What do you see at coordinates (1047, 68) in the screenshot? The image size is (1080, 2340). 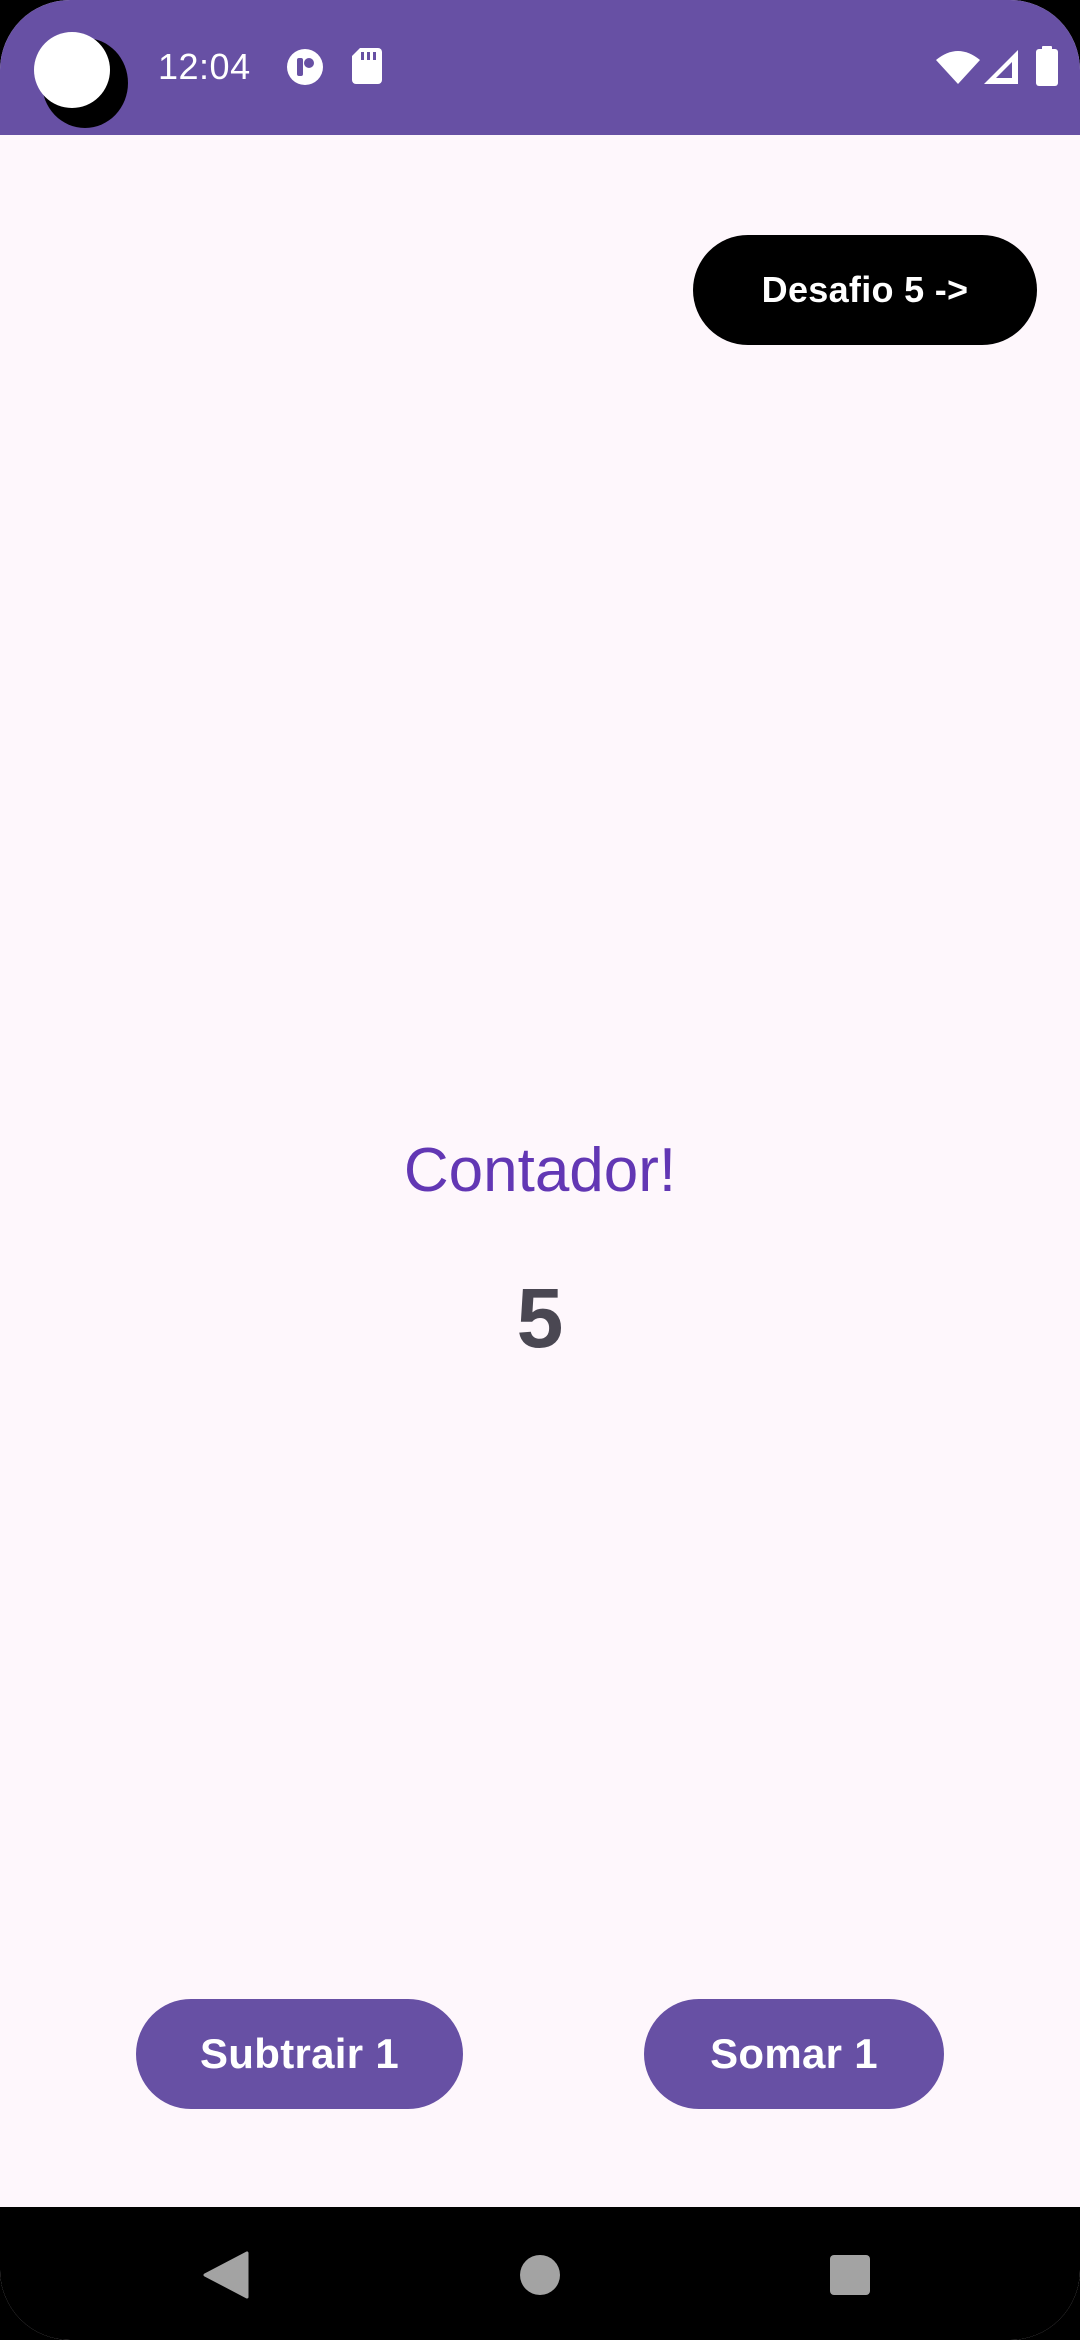 I see `battery-icon` at bounding box center [1047, 68].